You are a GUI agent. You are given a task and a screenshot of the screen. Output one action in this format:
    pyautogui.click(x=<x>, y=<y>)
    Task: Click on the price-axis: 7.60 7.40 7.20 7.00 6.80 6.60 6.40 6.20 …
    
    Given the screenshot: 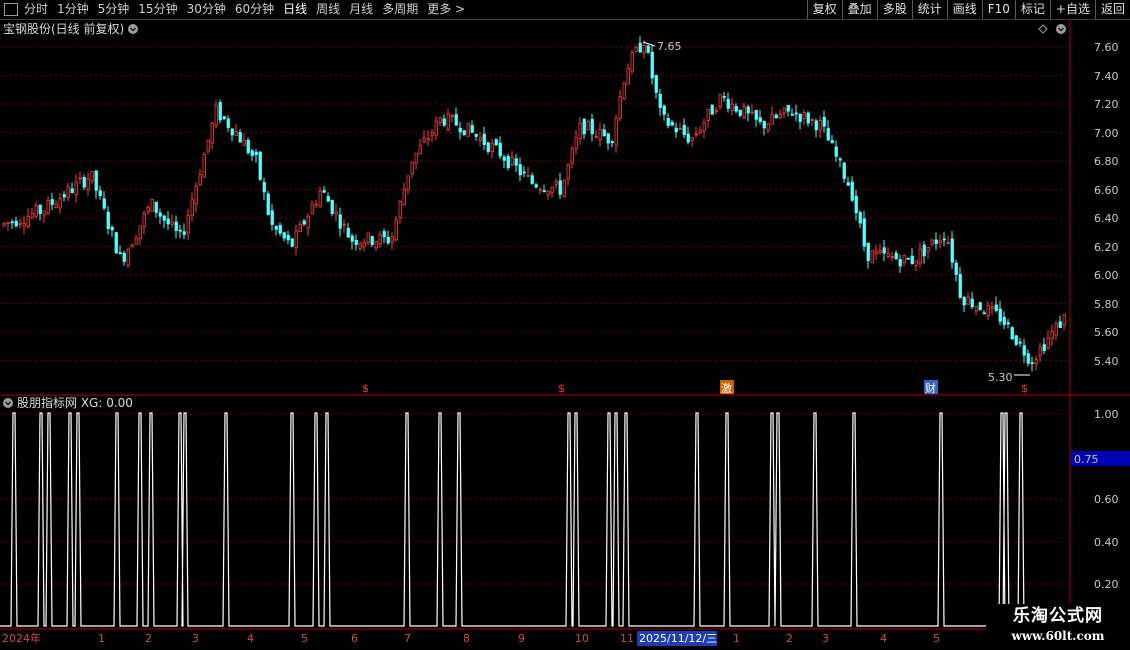 What is the action you would take?
    pyautogui.click(x=1106, y=204)
    